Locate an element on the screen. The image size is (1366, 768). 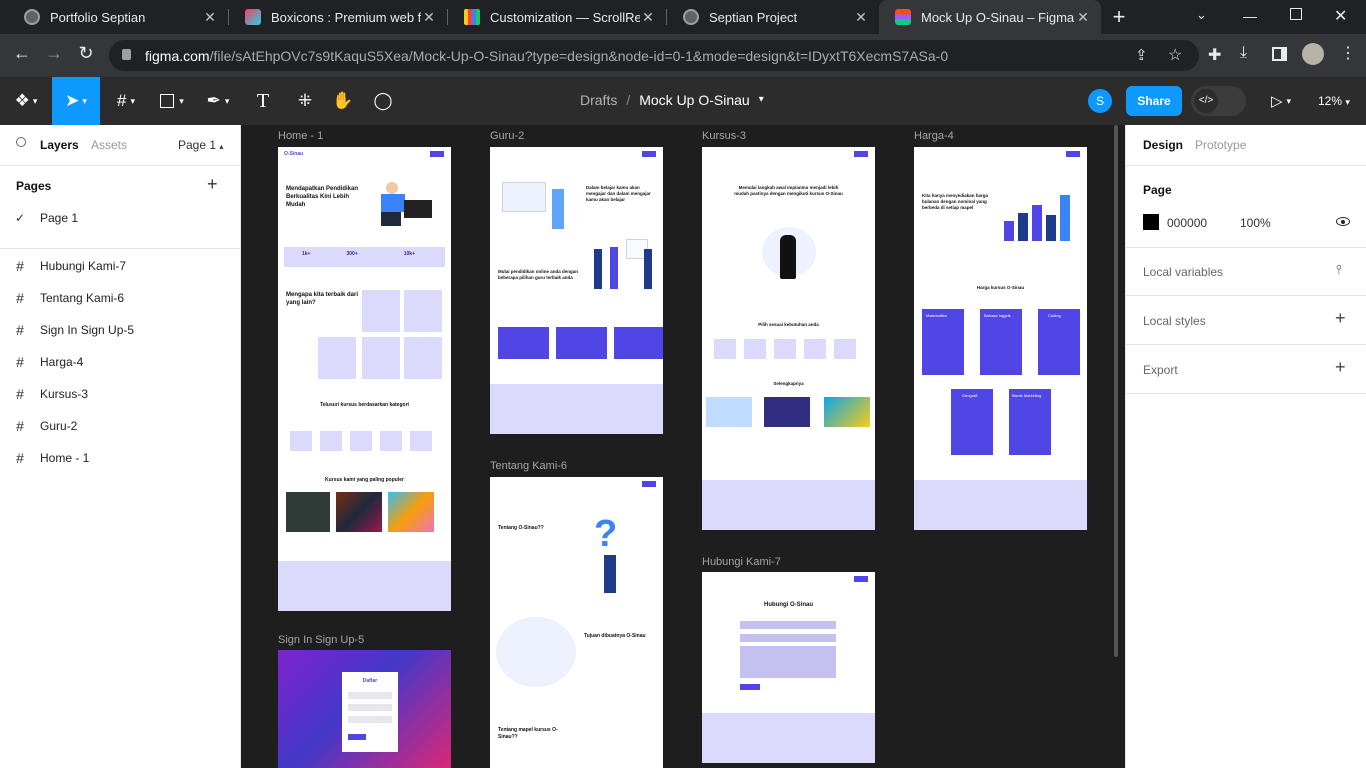
forward-icon: → is located at coordinates (54, 53).